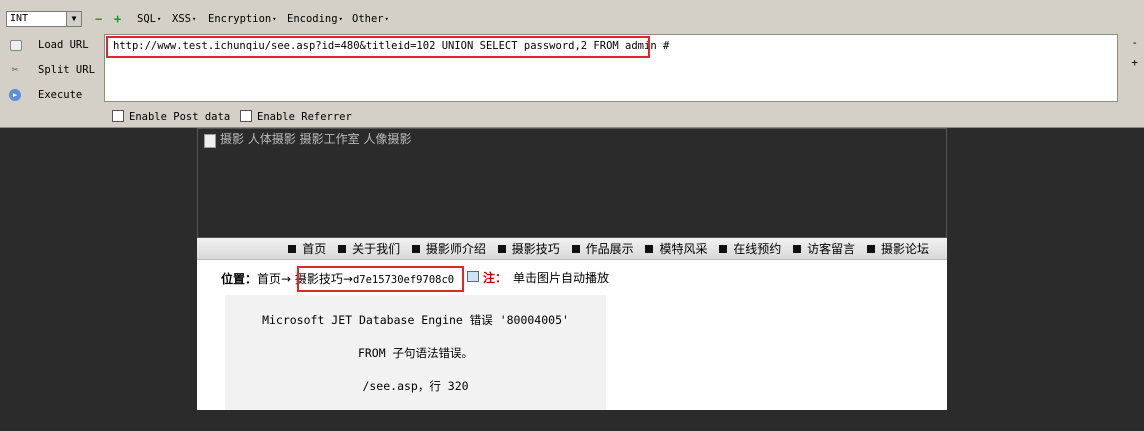  What do you see at coordinates (184, 19) in the screenshot?
I see `menu-xss: XSS▾` at bounding box center [184, 19].